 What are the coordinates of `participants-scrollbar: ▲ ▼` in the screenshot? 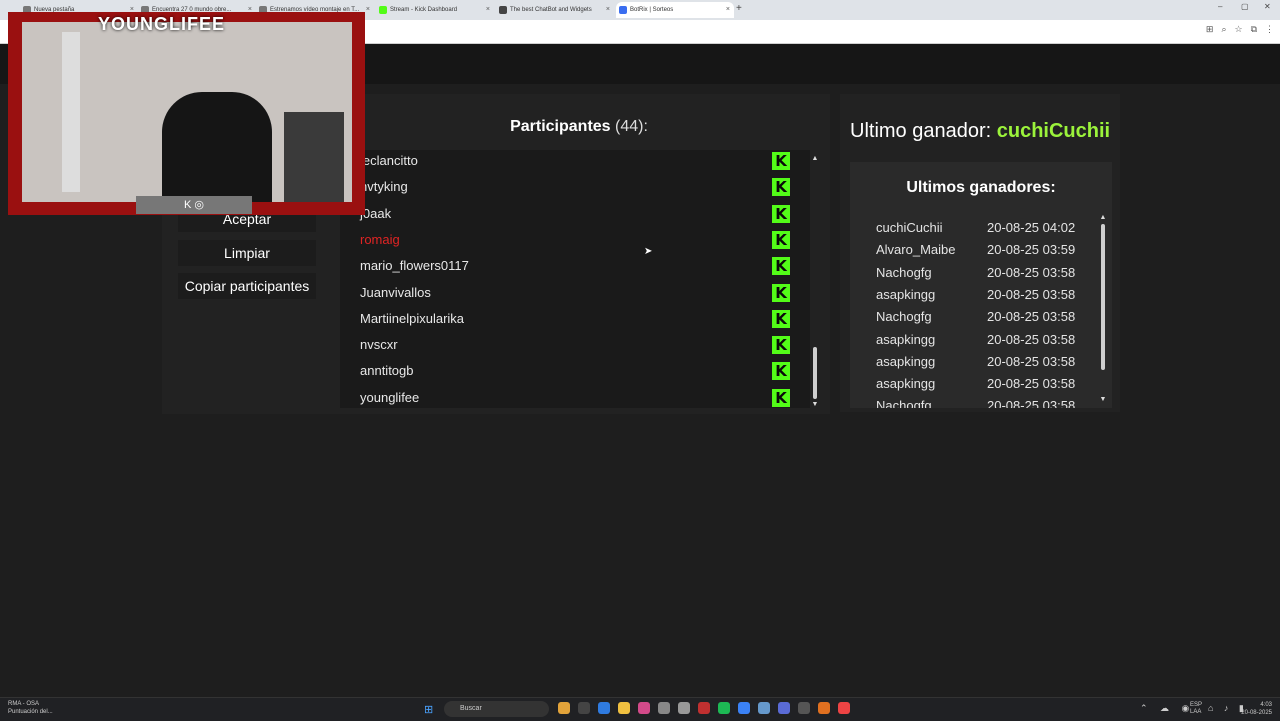 It's located at (815, 282).